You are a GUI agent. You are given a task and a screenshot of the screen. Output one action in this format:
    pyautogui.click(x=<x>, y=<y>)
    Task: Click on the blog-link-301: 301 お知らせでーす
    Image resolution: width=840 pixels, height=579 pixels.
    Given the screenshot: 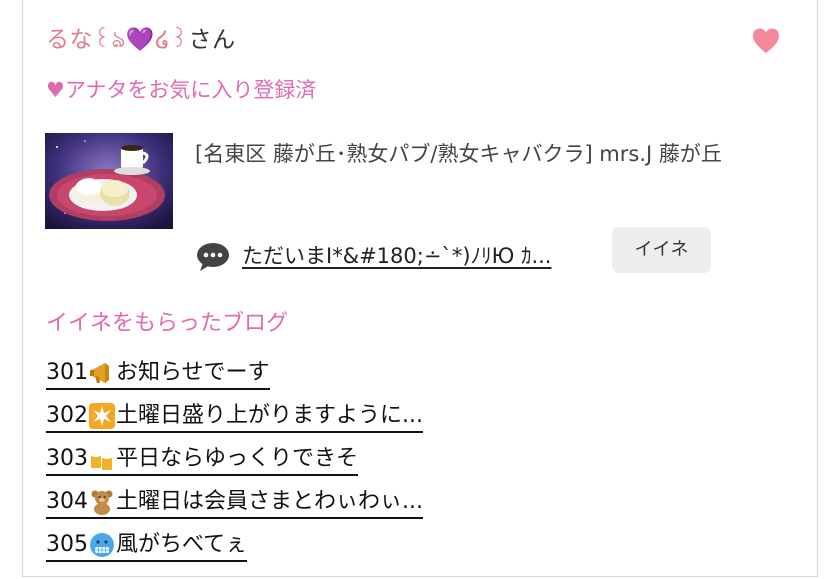 What is the action you would take?
    pyautogui.click(x=158, y=374)
    